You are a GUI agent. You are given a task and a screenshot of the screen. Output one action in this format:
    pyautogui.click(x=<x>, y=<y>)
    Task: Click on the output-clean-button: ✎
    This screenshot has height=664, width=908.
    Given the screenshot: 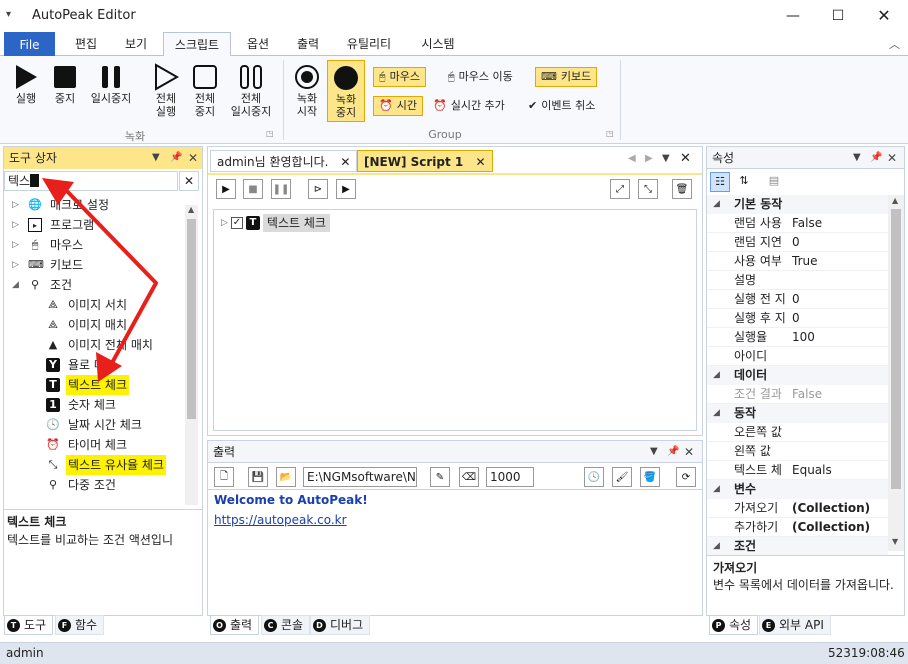 What is the action you would take?
    pyautogui.click(x=440, y=477)
    